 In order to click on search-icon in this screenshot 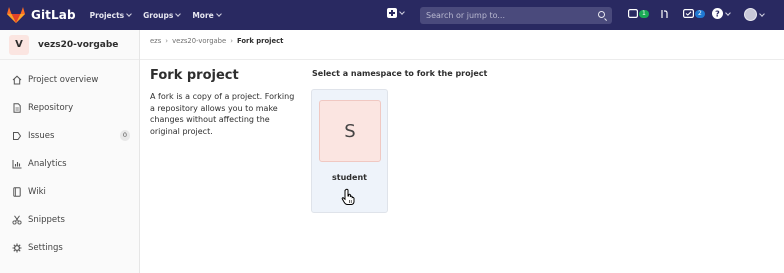, I will do `click(601, 14)`.